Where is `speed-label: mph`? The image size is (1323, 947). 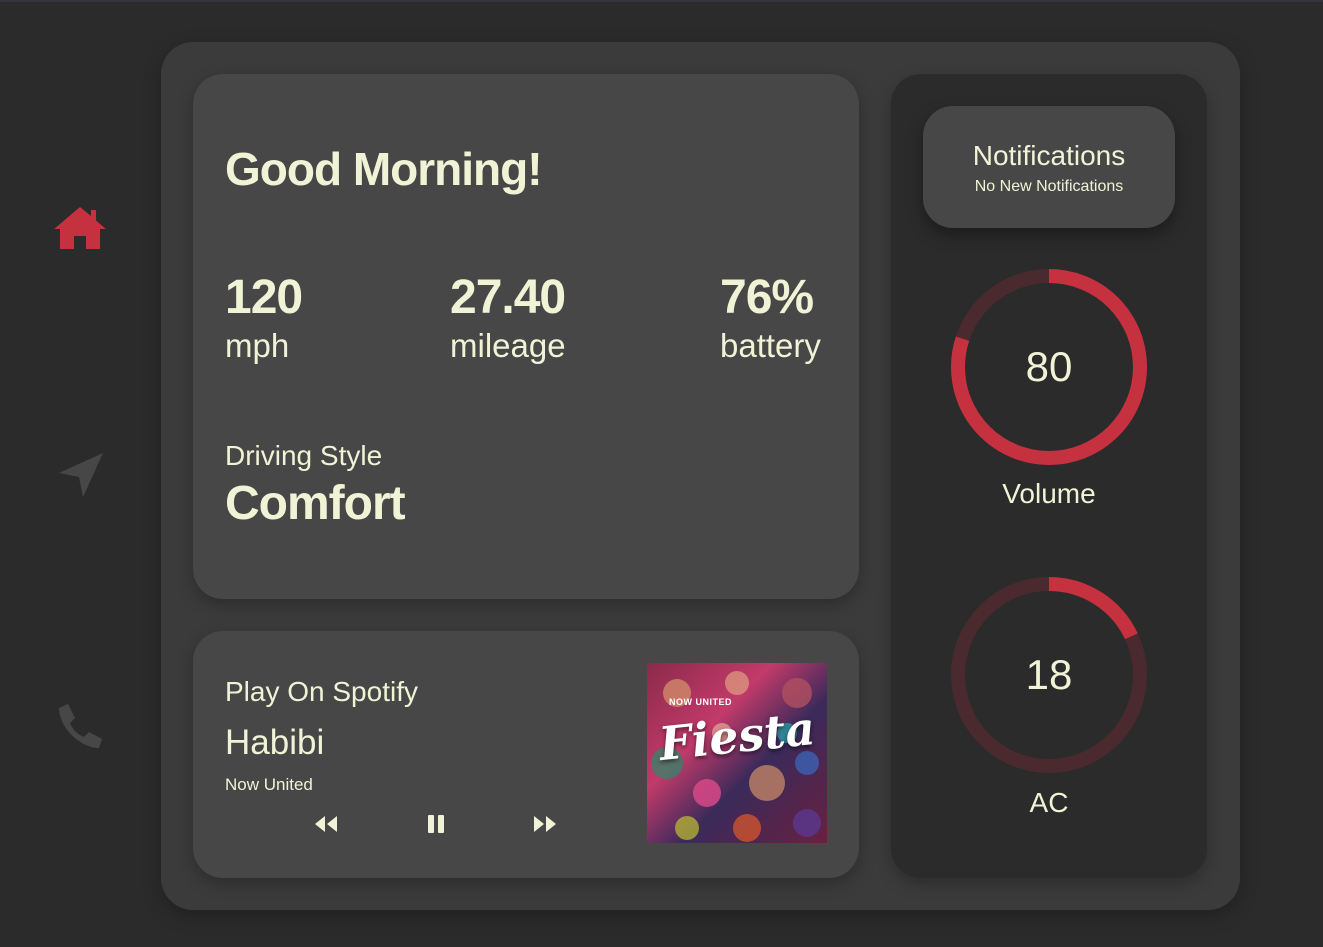 speed-label: mph is located at coordinates (257, 345).